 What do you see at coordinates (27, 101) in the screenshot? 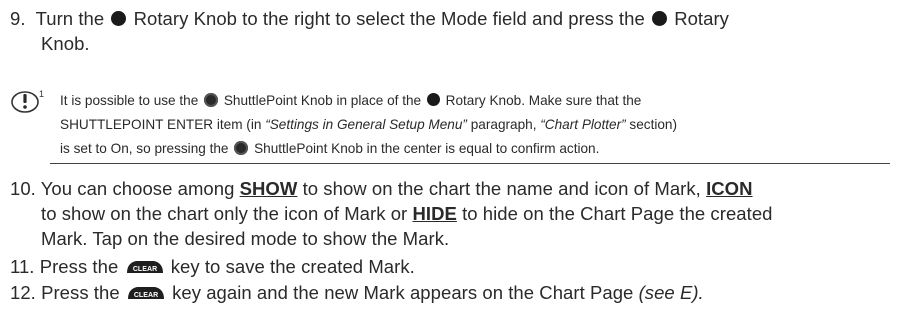
I see `caution-info-icon: 1` at bounding box center [27, 101].